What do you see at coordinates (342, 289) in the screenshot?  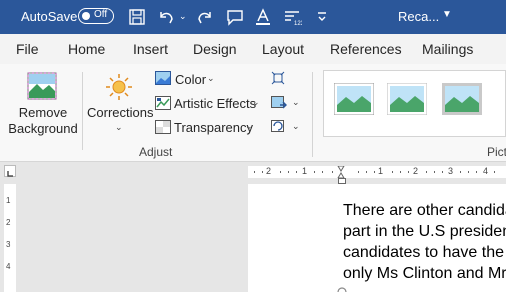 I see `picture-rotate-handle` at bounding box center [342, 289].